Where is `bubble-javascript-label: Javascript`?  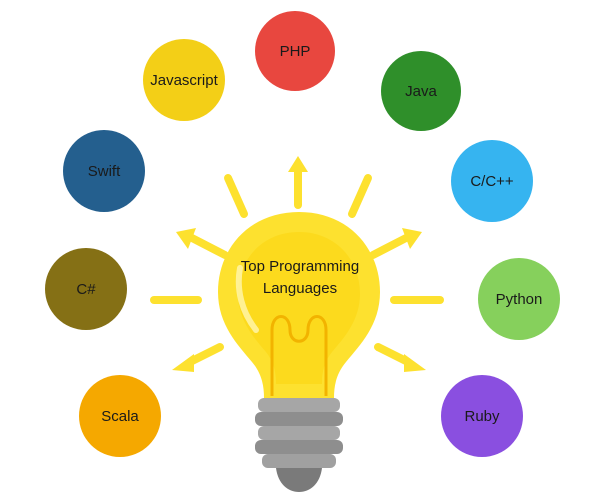
bubble-javascript-label: Javascript is located at coordinates (184, 80).